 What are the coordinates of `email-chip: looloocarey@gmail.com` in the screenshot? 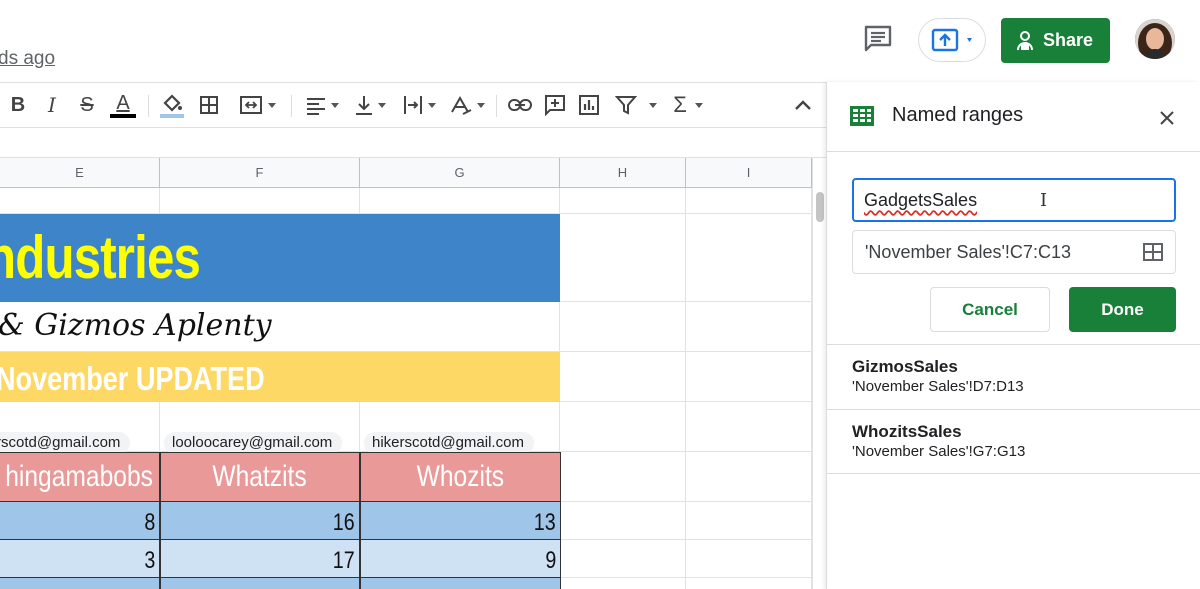 It's located at (253, 443).